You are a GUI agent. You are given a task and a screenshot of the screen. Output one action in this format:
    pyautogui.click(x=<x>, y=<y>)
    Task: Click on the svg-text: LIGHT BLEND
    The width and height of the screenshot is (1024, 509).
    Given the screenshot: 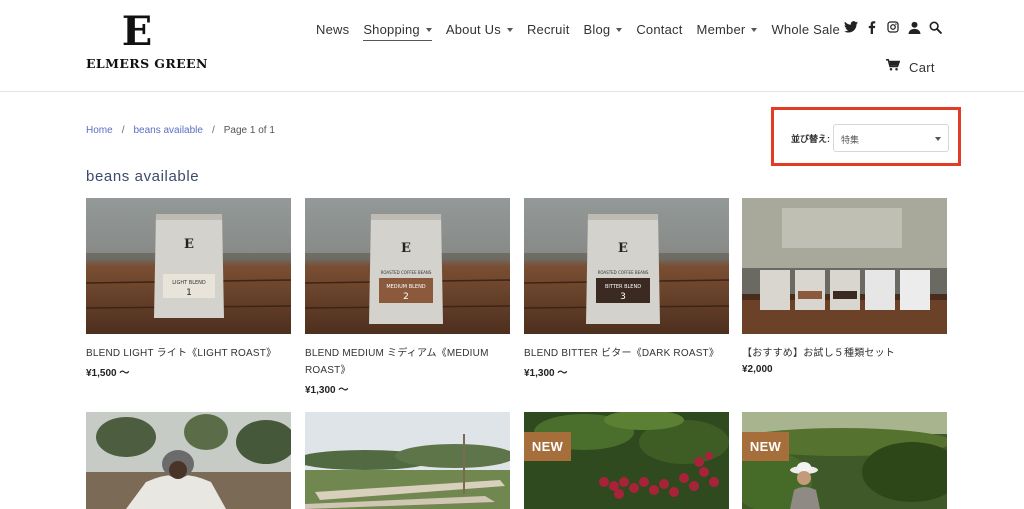 What is the action you would take?
    pyautogui.click(x=189, y=283)
    